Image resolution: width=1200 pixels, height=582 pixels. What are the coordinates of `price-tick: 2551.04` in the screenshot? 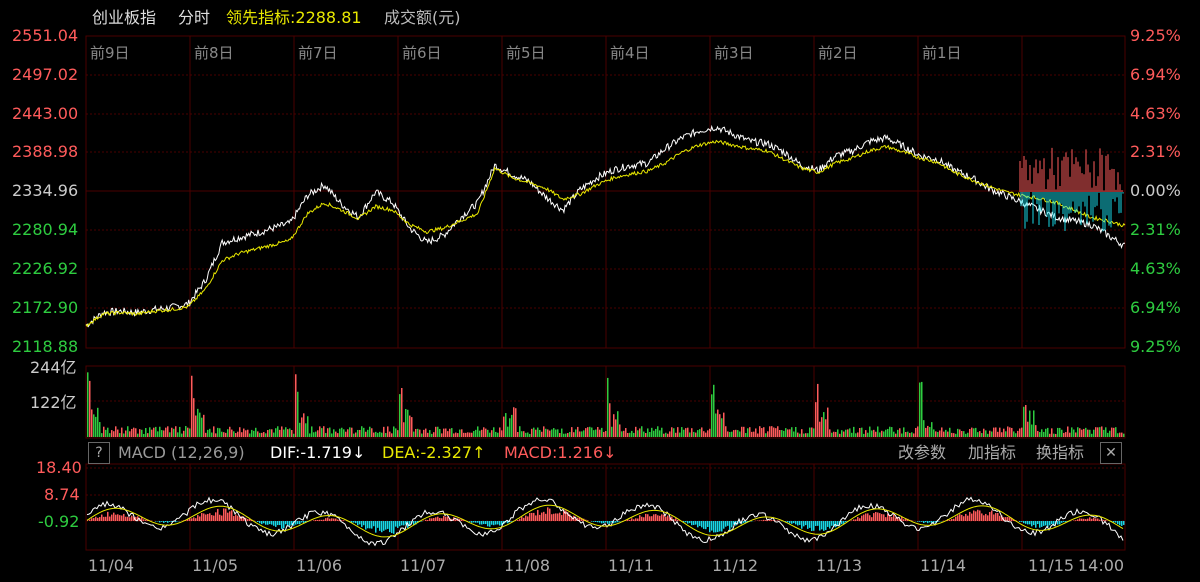 It's located at (45, 35).